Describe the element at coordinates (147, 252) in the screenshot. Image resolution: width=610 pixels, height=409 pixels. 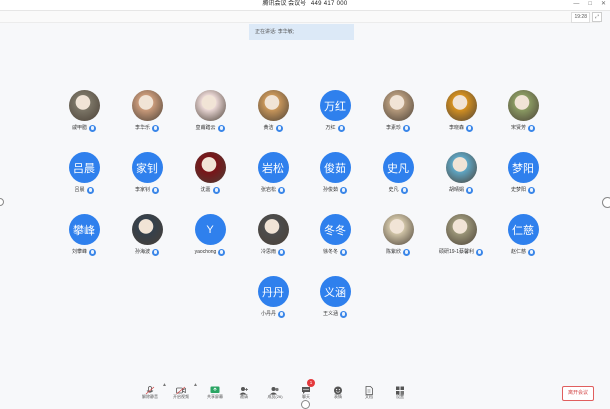
I see `participant-name-row: 孙海波` at that location.